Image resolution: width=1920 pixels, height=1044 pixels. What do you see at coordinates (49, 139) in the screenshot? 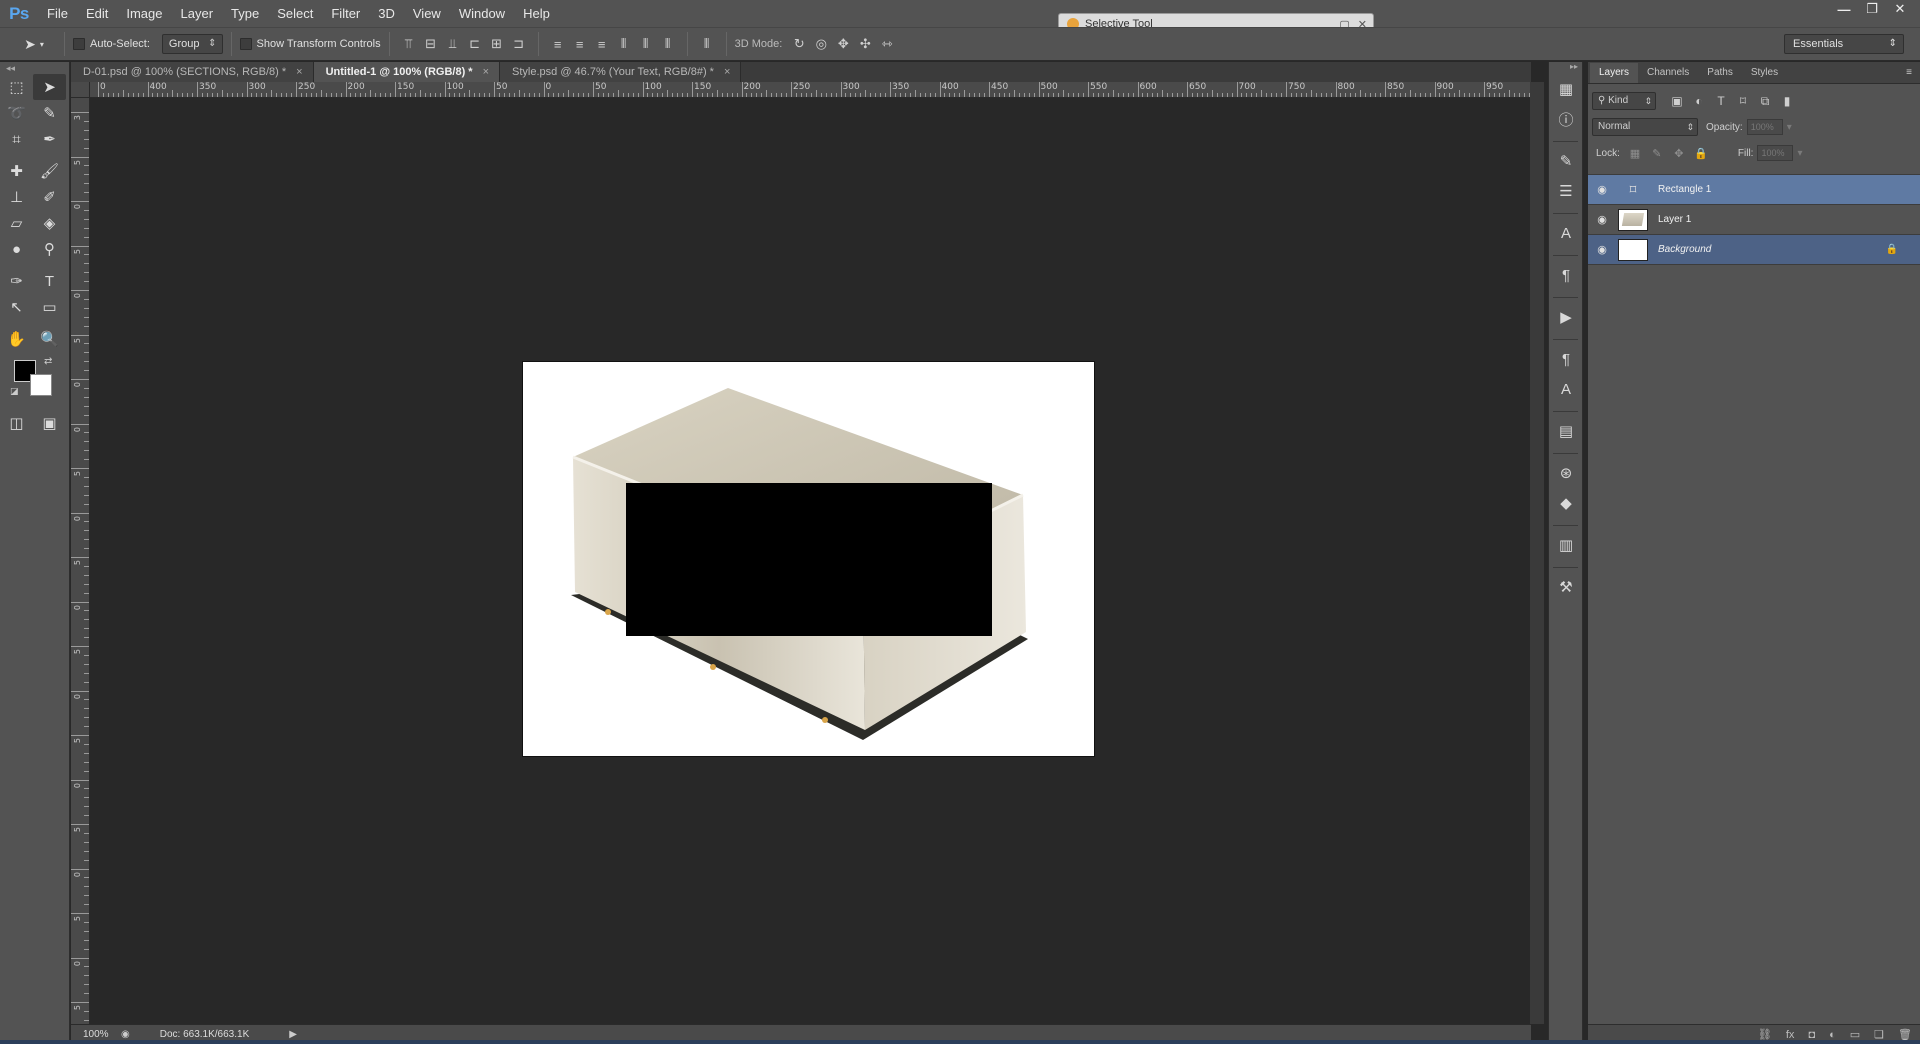
I see `eyedropper-tool-icon: ✒` at bounding box center [49, 139].